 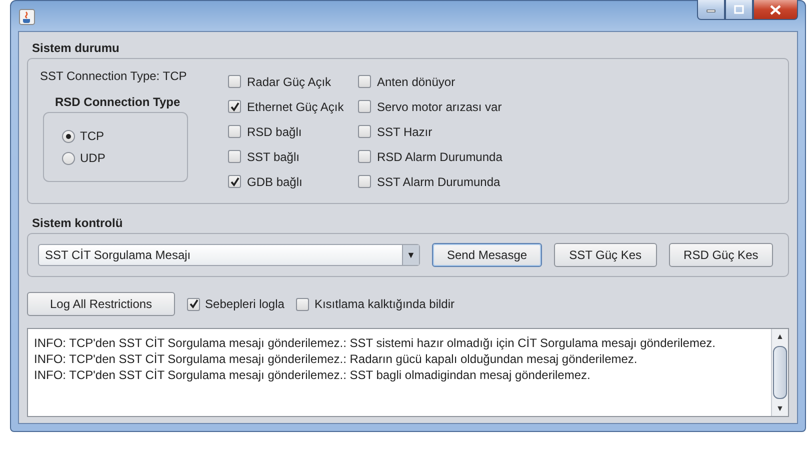 What do you see at coordinates (274, 131) in the screenshot?
I see `checkbox-label: RSD bağlı` at bounding box center [274, 131].